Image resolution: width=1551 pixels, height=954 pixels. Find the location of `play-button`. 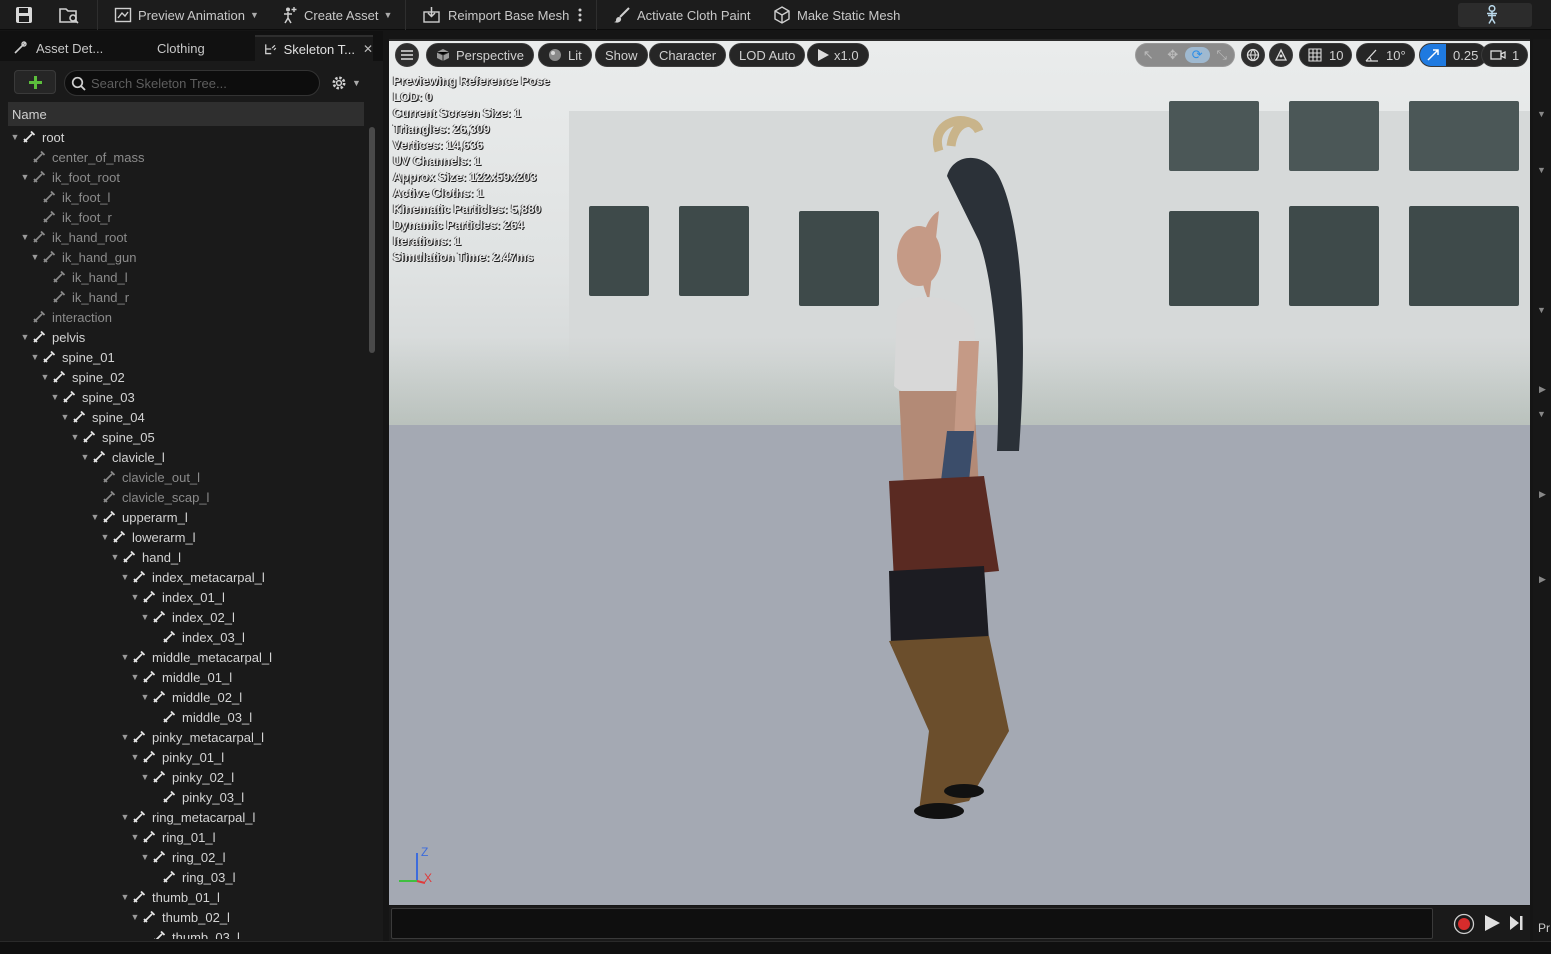

play-button is located at coordinates (1492, 923).